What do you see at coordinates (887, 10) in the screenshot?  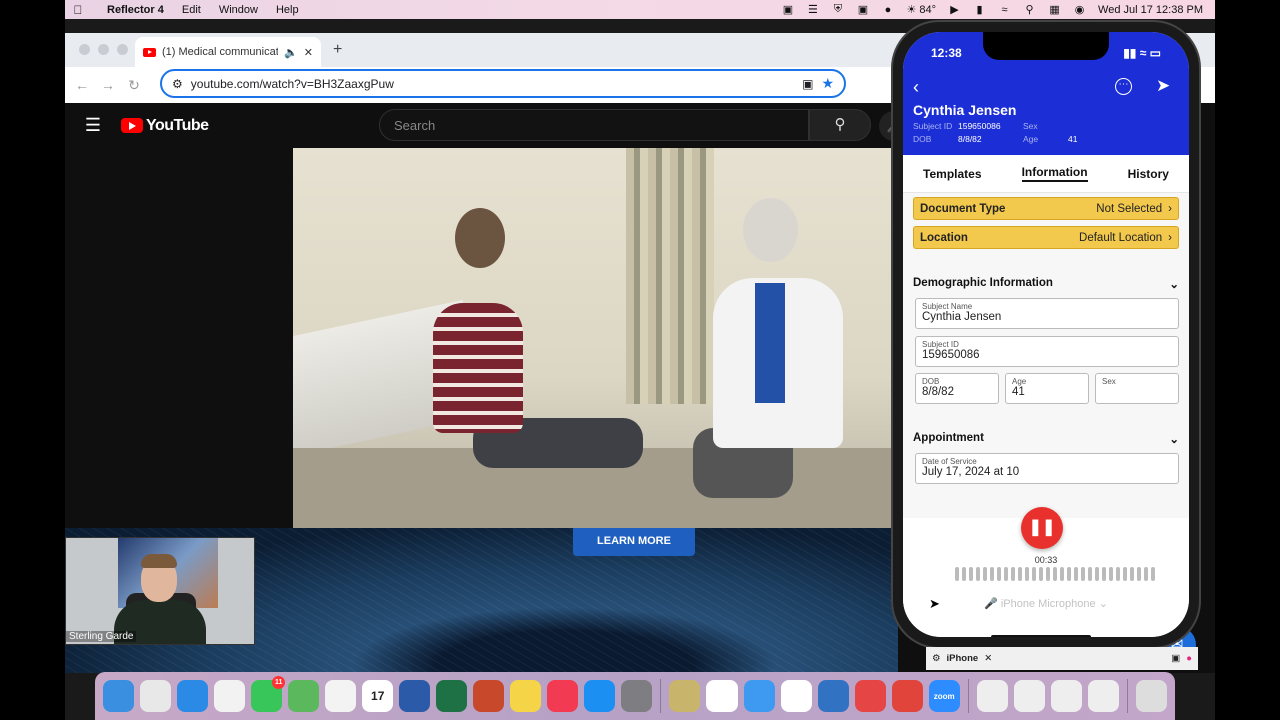 I see `grammarly-icon: ●` at bounding box center [887, 10].